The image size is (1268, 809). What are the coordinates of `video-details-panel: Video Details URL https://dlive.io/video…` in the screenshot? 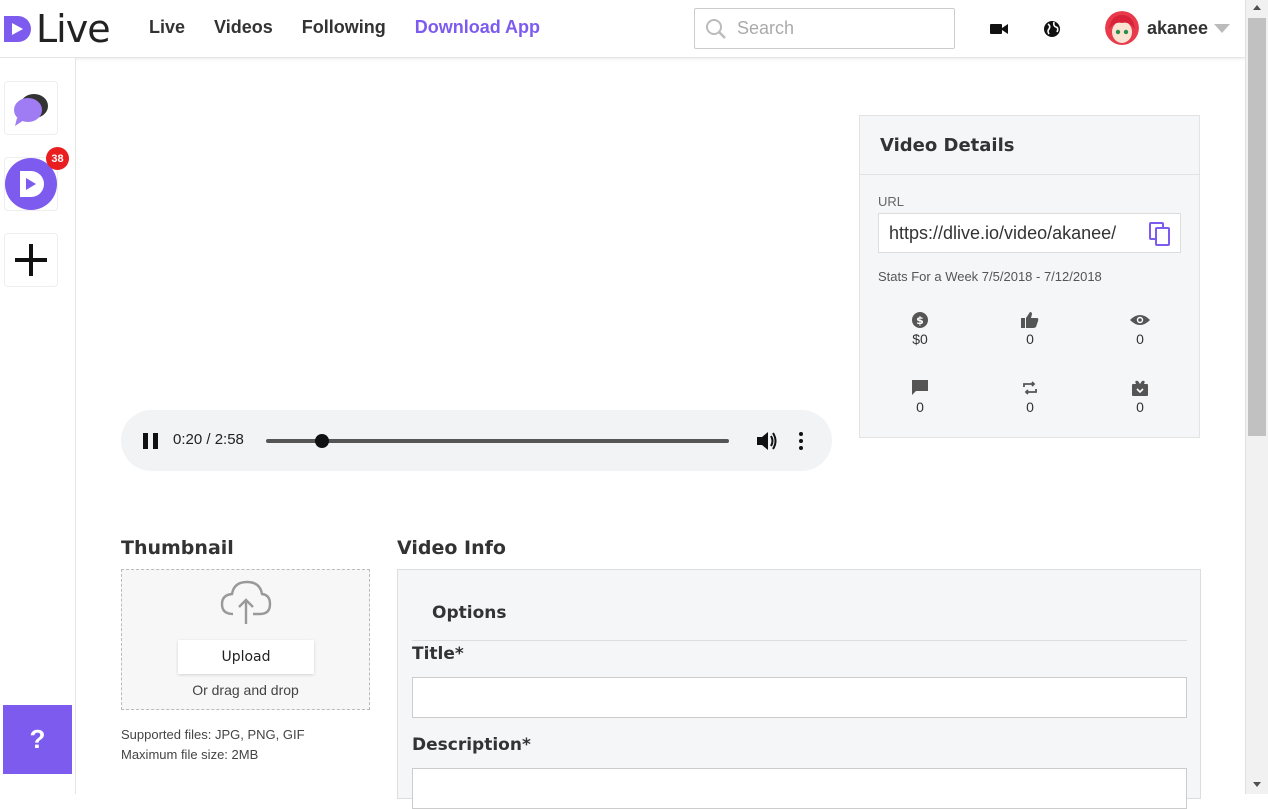 It's located at (1029, 276).